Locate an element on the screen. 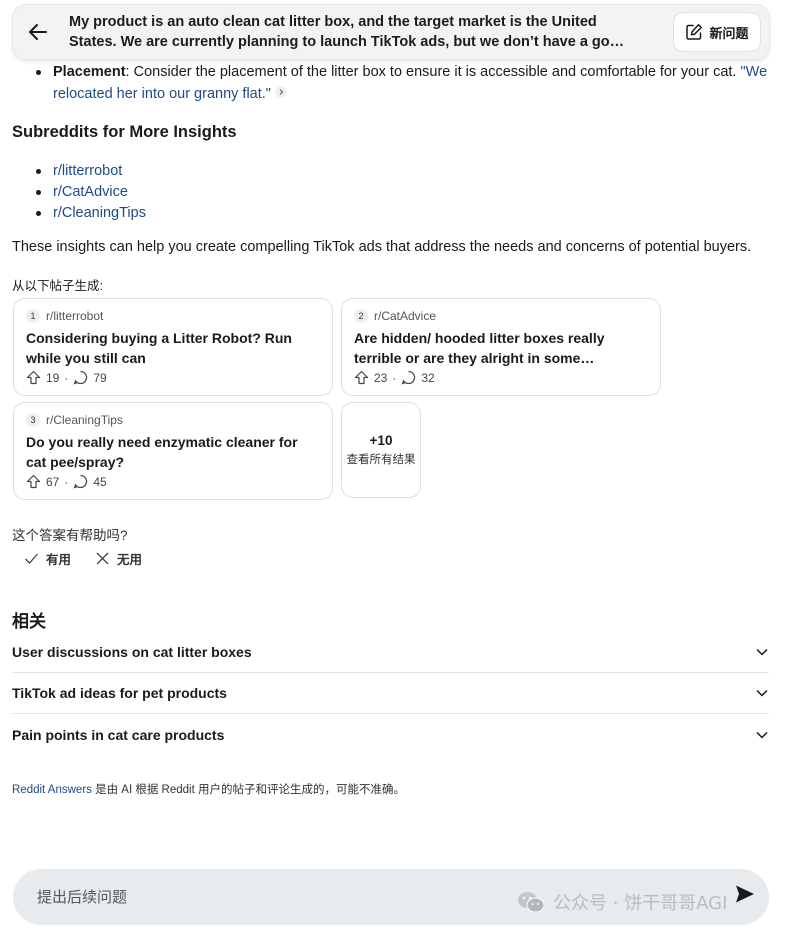 The width and height of the screenshot is (787, 935). send-button is located at coordinates (745, 896).